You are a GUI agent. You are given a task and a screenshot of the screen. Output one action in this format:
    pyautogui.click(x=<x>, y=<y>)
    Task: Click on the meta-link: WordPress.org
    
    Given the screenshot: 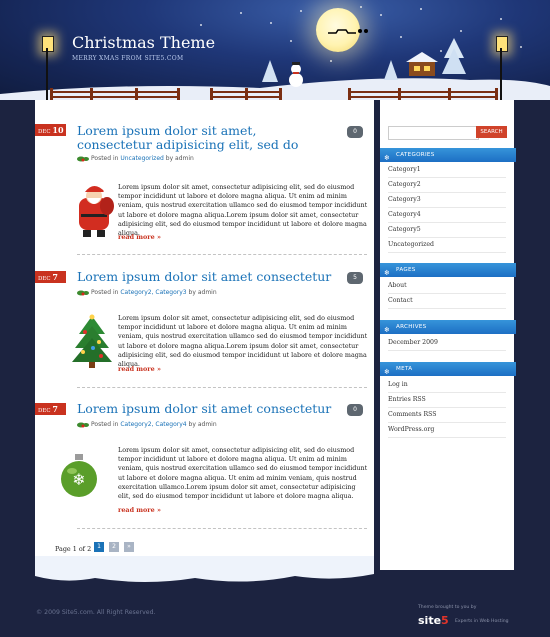 What is the action you would take?
    pyautogui.click(x=447, y=430)
    